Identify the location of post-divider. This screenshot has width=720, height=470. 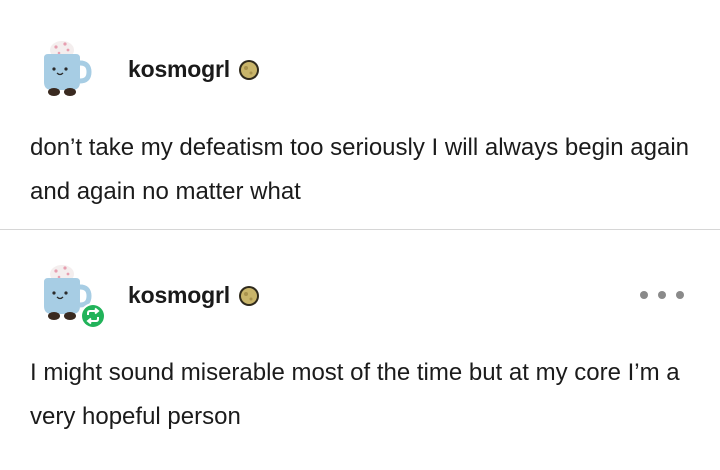
(360, 229).